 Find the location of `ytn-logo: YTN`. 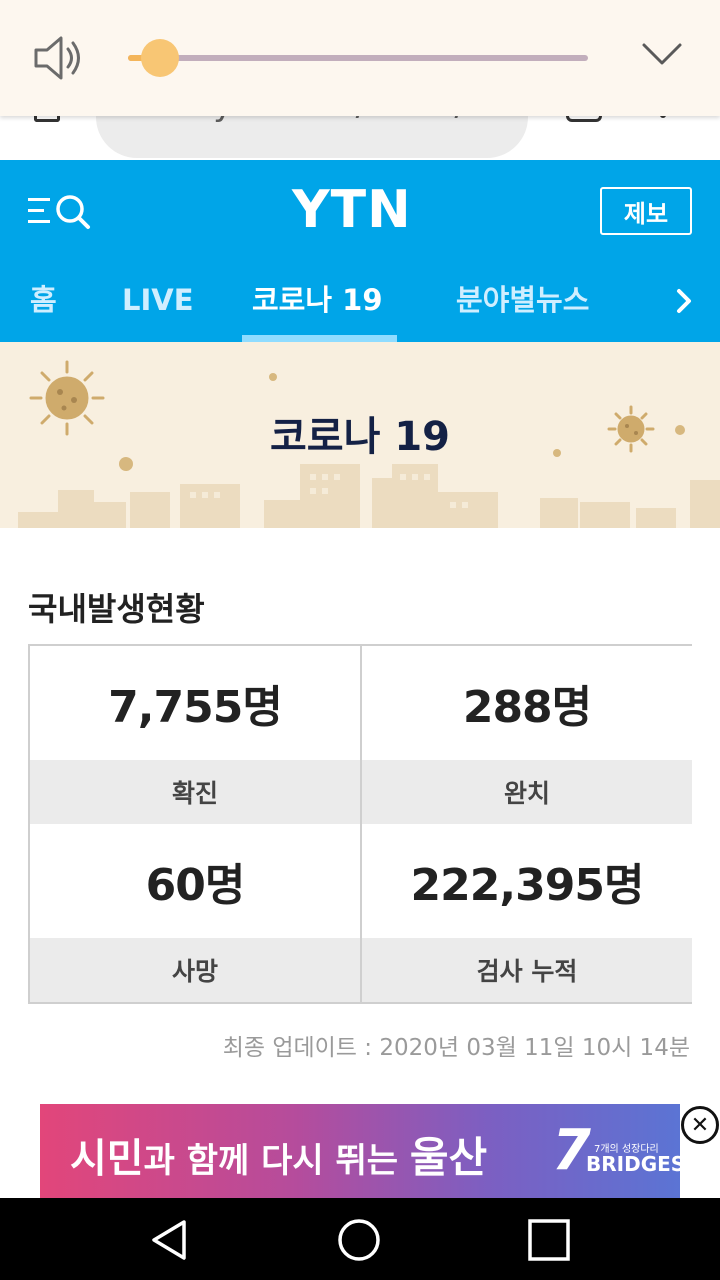

ytn-logo: YTN is located at coordinates (352, 210).